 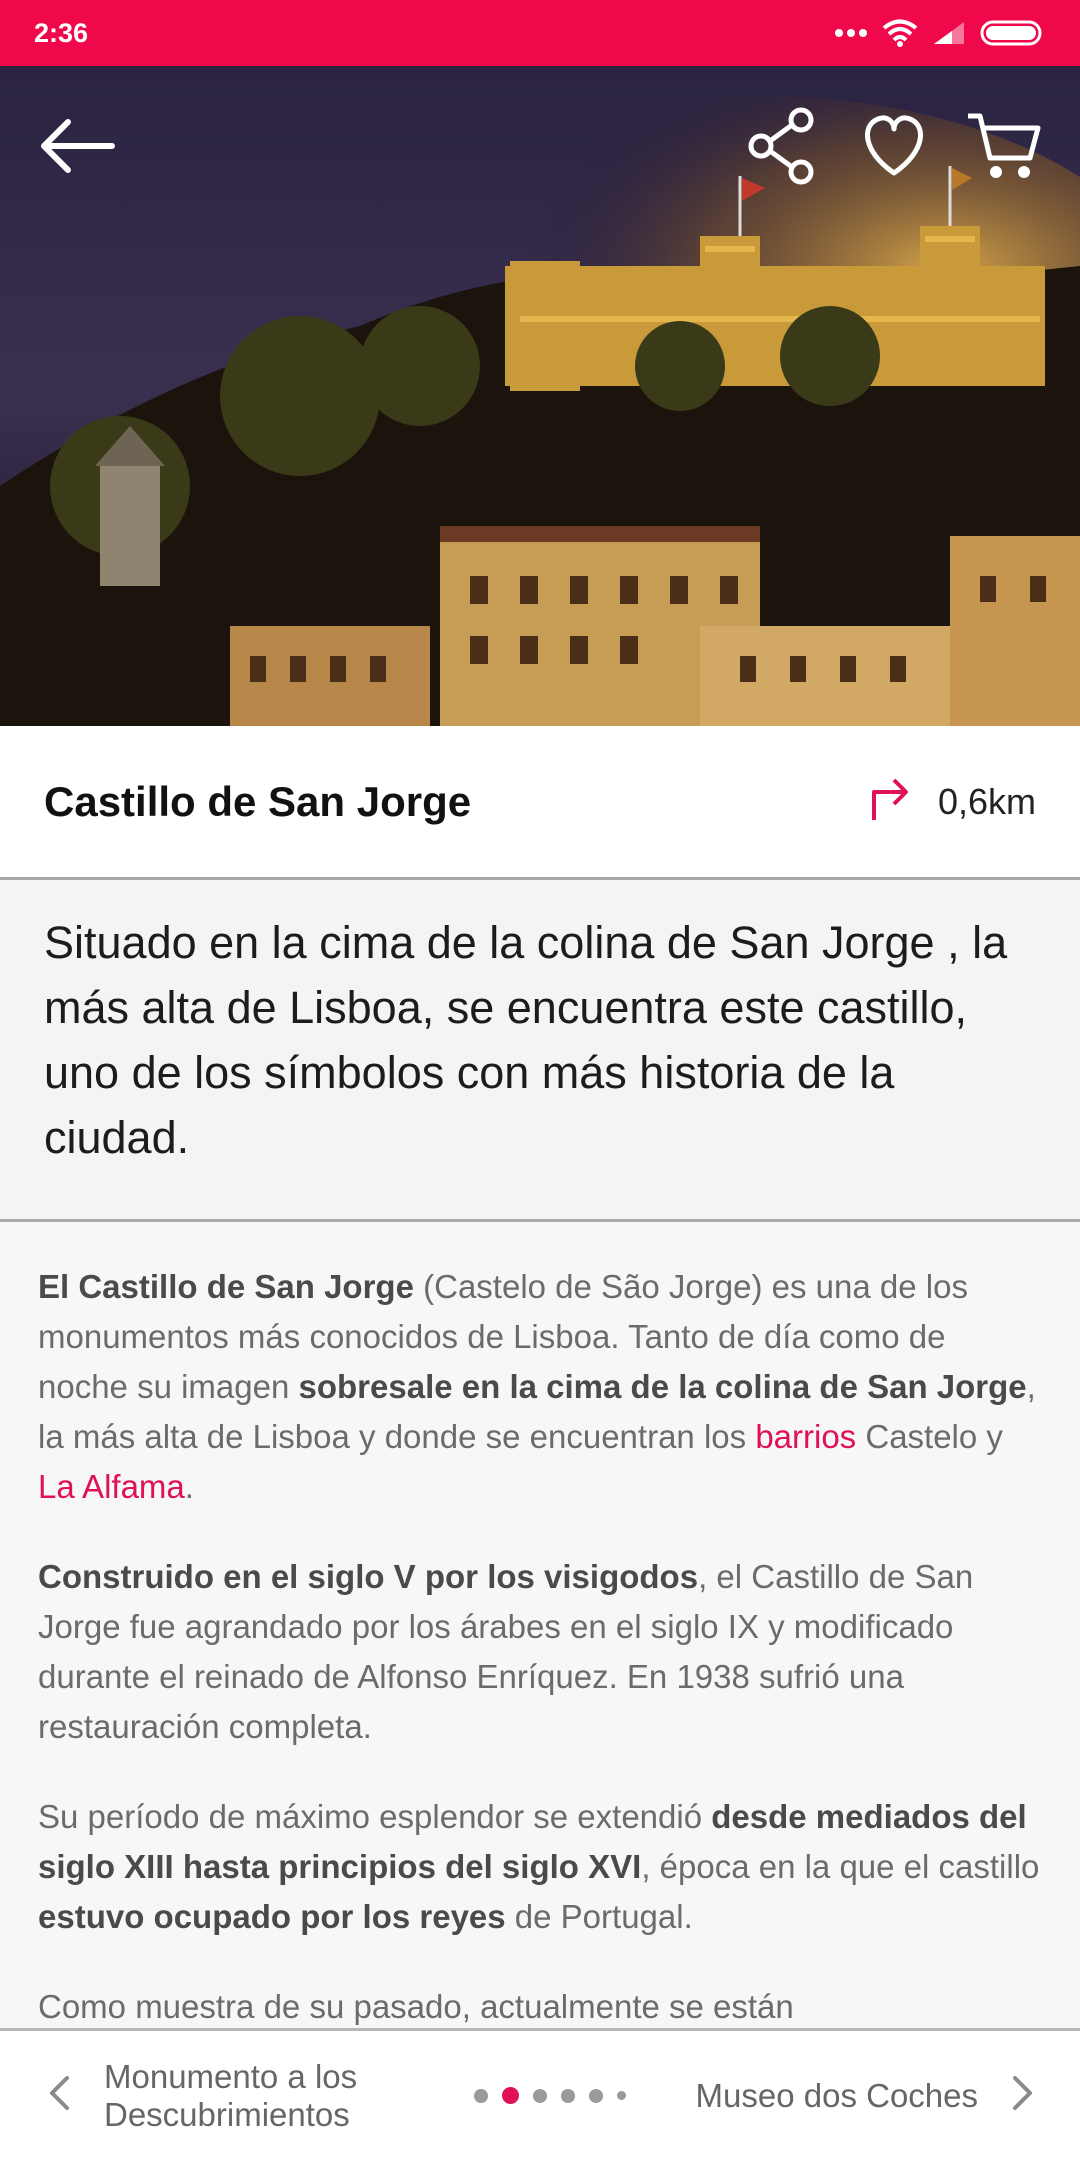 I want to click on share-icon, so click(x=782, y=148).